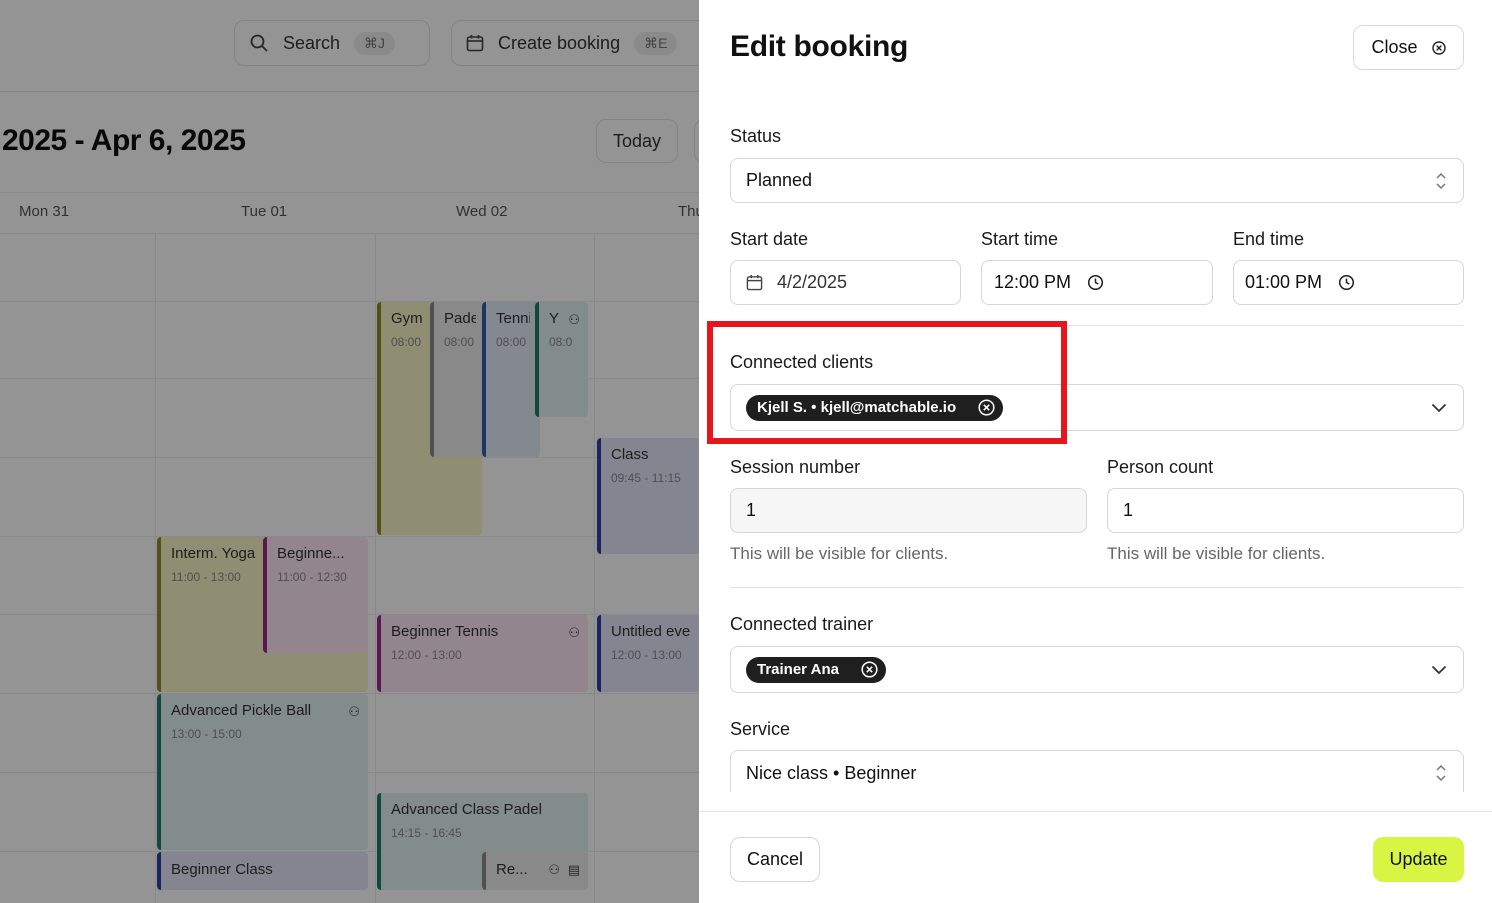  What do you see at coordinates (754, 282) in the screenshot?
I see `calendar-icon` at bounding box center [754, 282].